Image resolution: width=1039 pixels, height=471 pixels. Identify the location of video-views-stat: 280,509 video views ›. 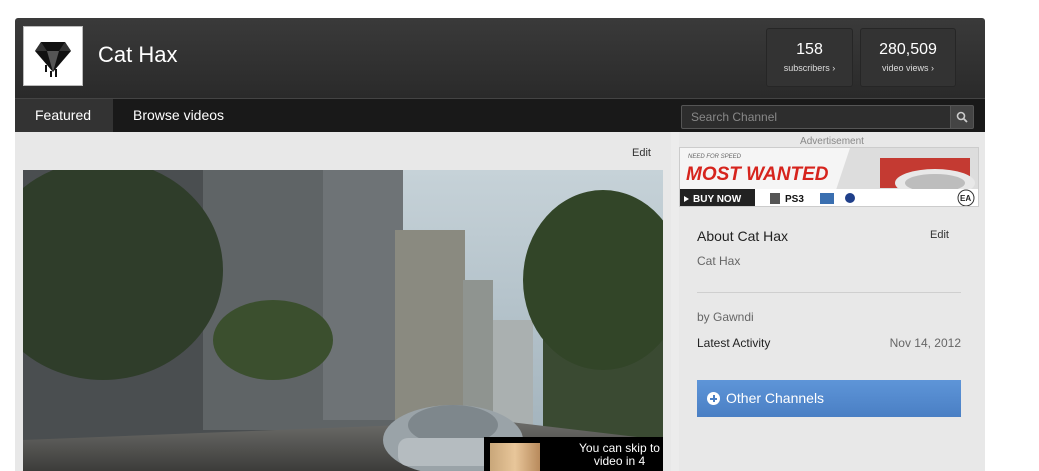
(908, 57).